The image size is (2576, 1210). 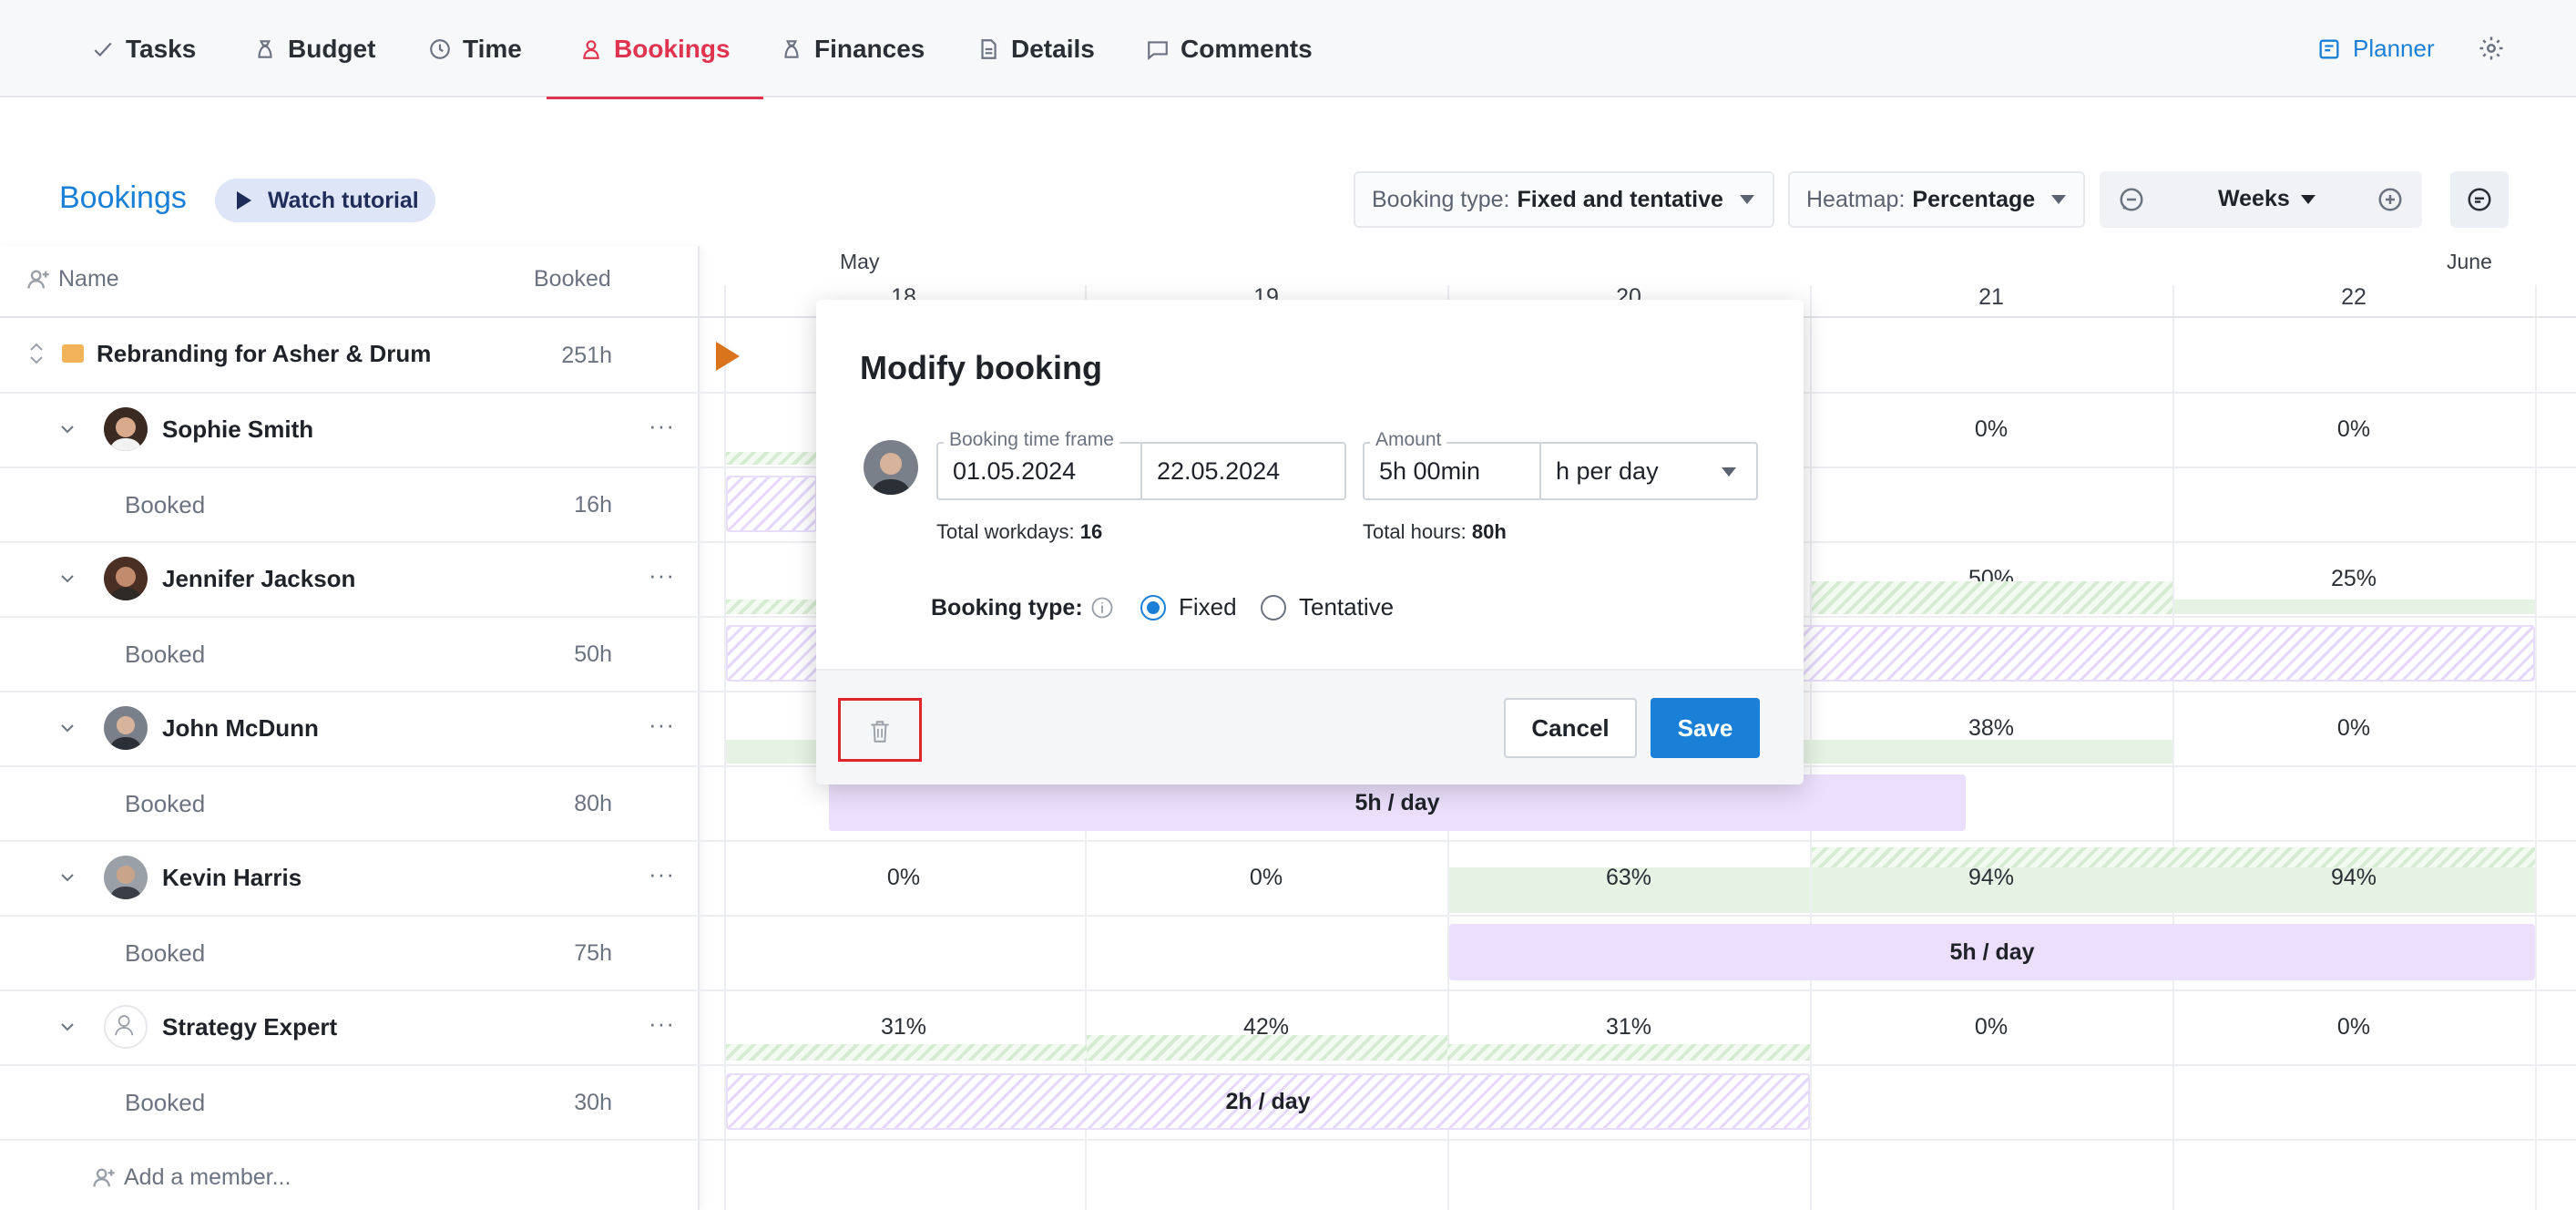 I want to click on booking-bar: 2h / day, so click(x=1268, y=1101).